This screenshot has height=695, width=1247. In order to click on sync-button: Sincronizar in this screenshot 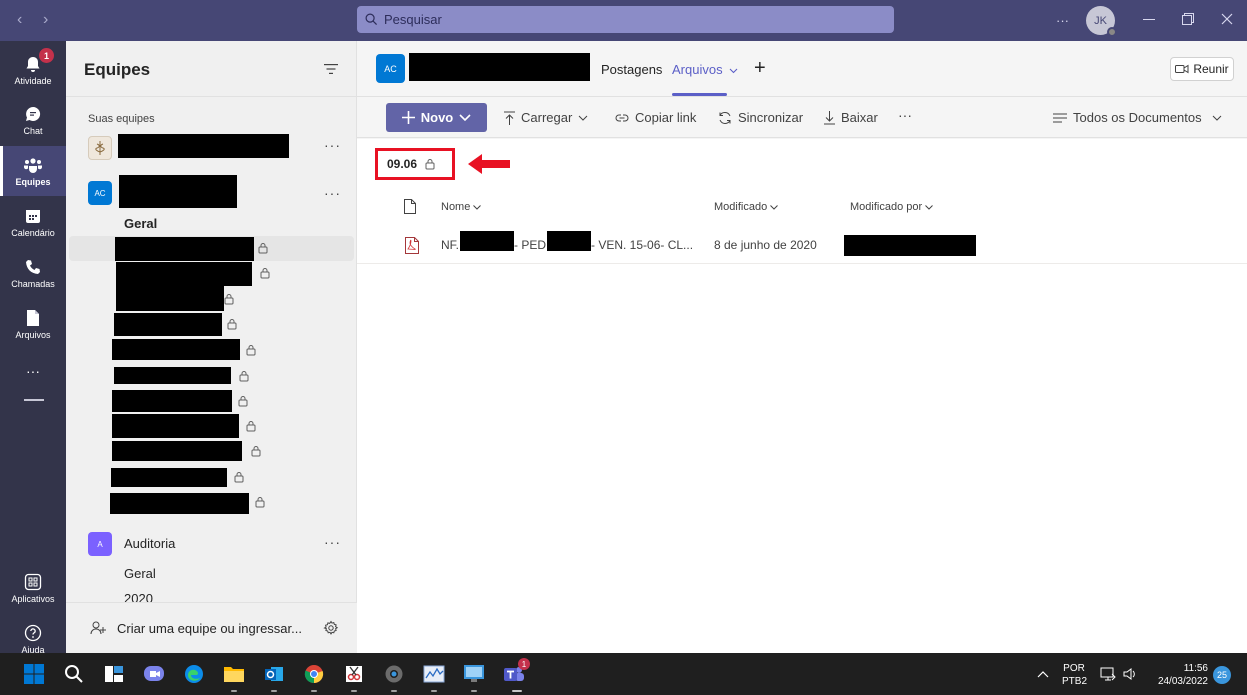, I will do `click(760, 117)`.